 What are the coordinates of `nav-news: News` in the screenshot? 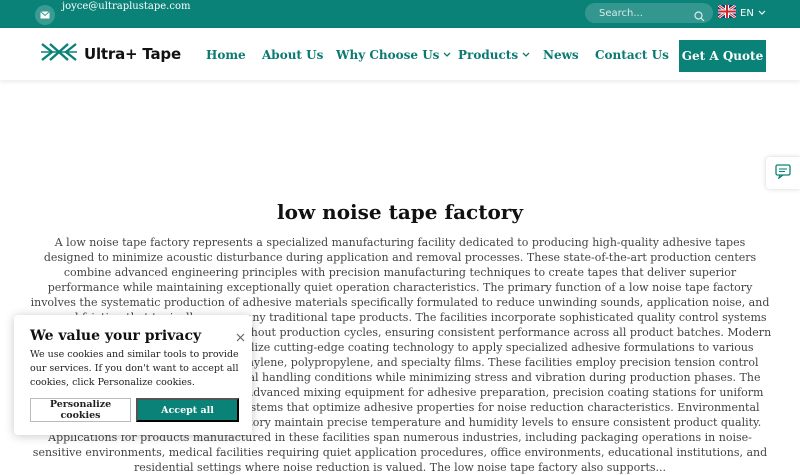 It's located at (561, 55).